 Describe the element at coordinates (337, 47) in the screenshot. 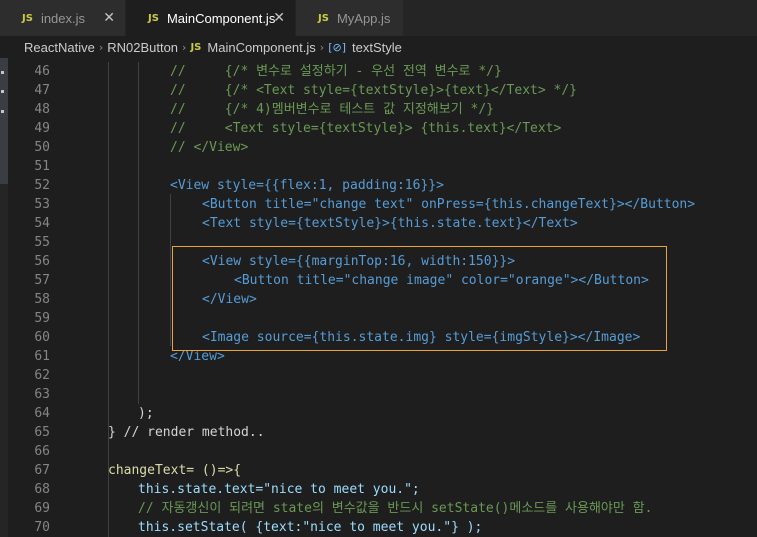

I see `variable-symbol-icon: [⊘]` at that location.